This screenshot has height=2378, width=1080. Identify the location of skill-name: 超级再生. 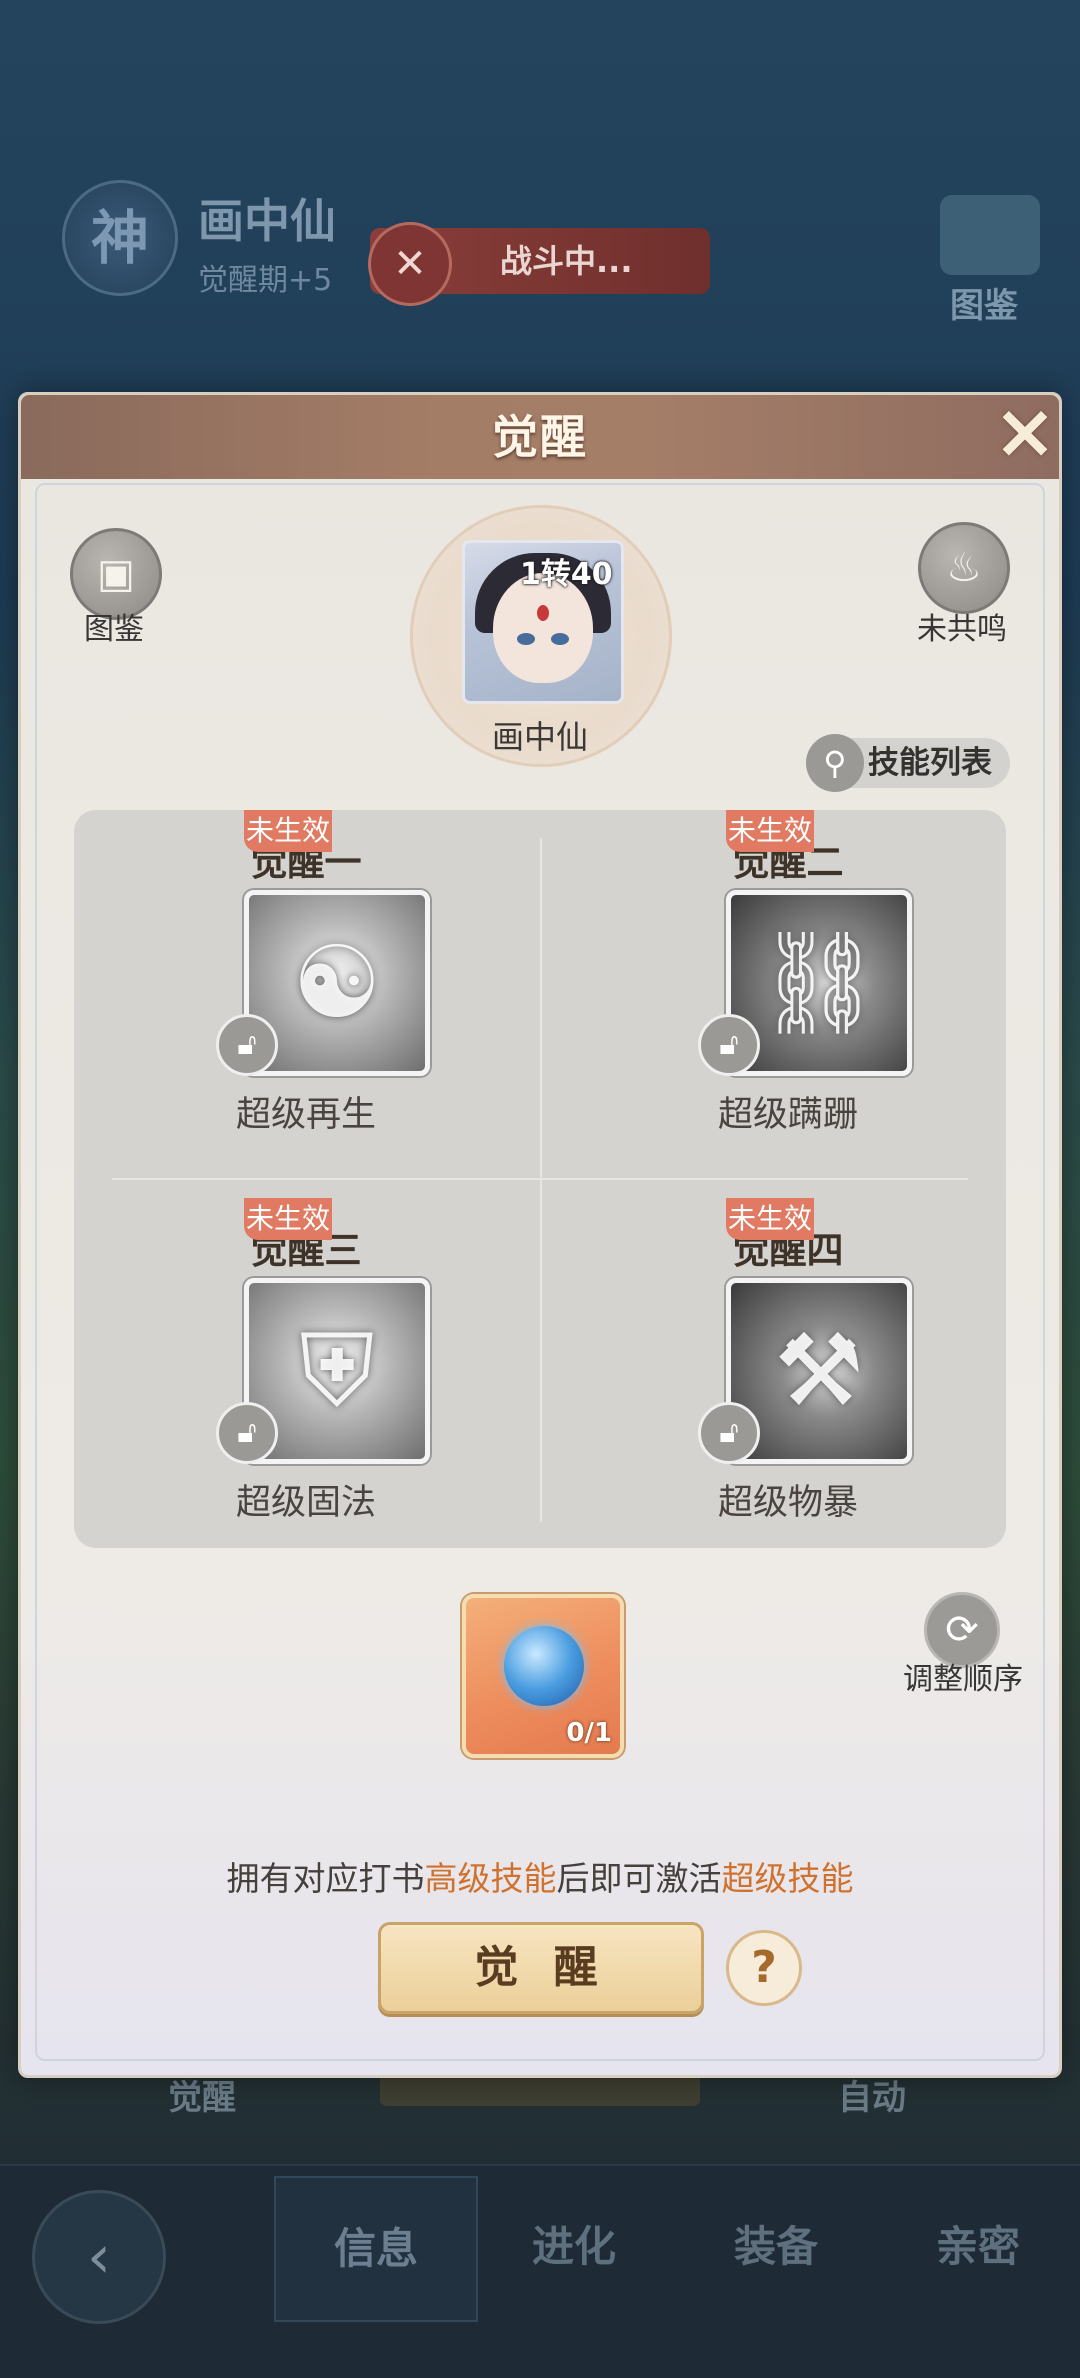
(305, 1115).